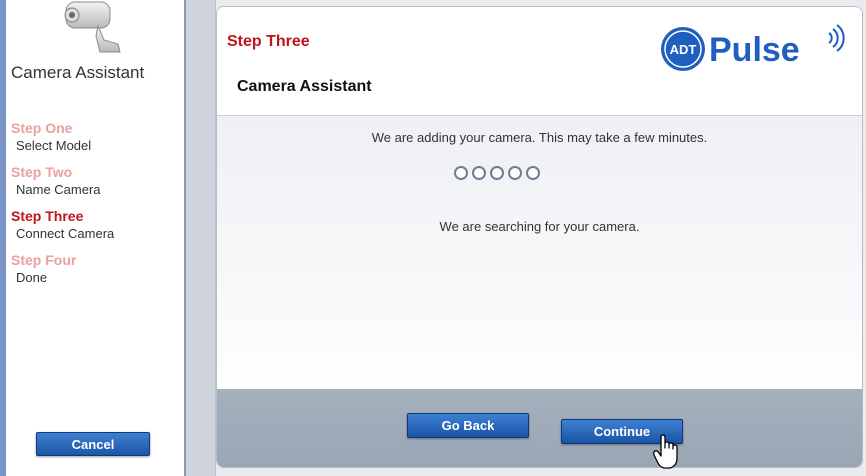  I want to click on step-label: Step Three, so click(268, 41).